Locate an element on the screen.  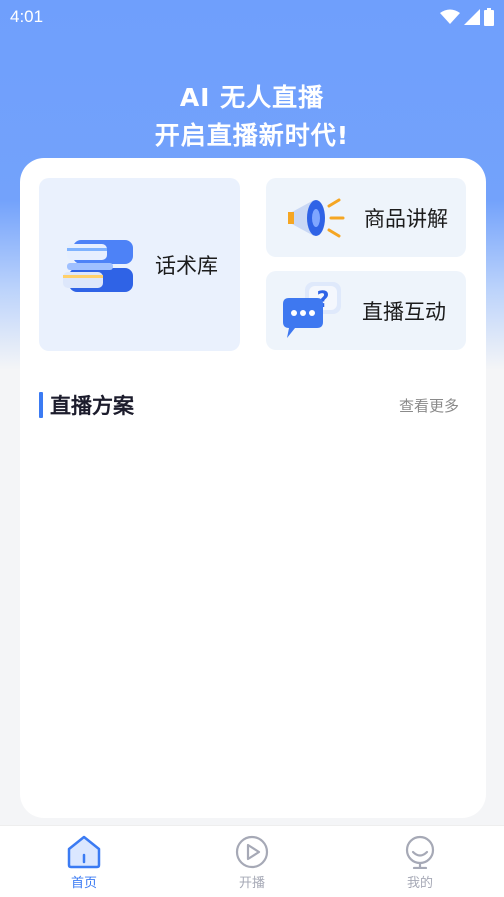
tab-live-label: 开播 is located at coordinates (251, 883).